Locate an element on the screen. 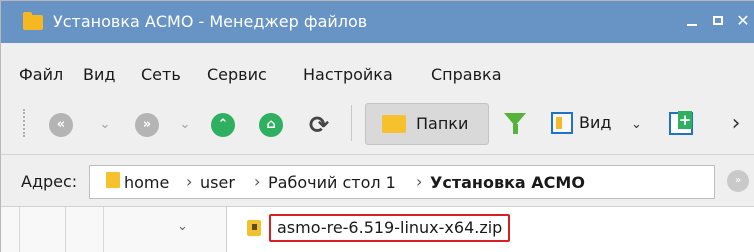  breadcrumb-current: Установка АСМО is located at coordinates (507, 182).